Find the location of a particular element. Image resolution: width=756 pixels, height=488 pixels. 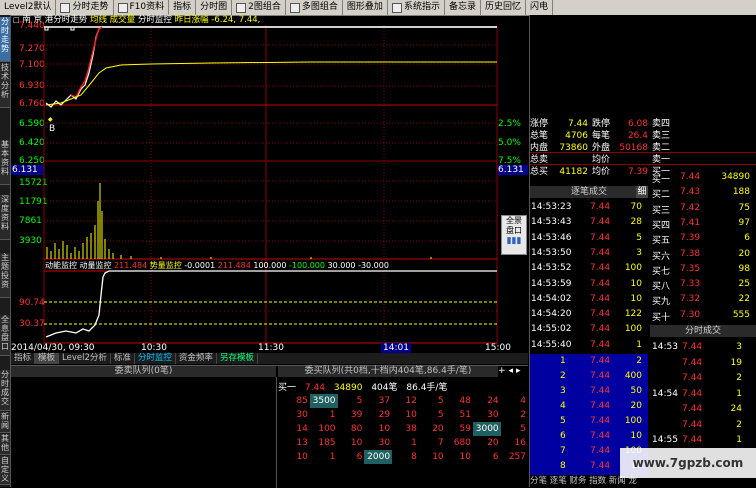

toolbar-label: 分时走势 is located at coordinates (90, 7).